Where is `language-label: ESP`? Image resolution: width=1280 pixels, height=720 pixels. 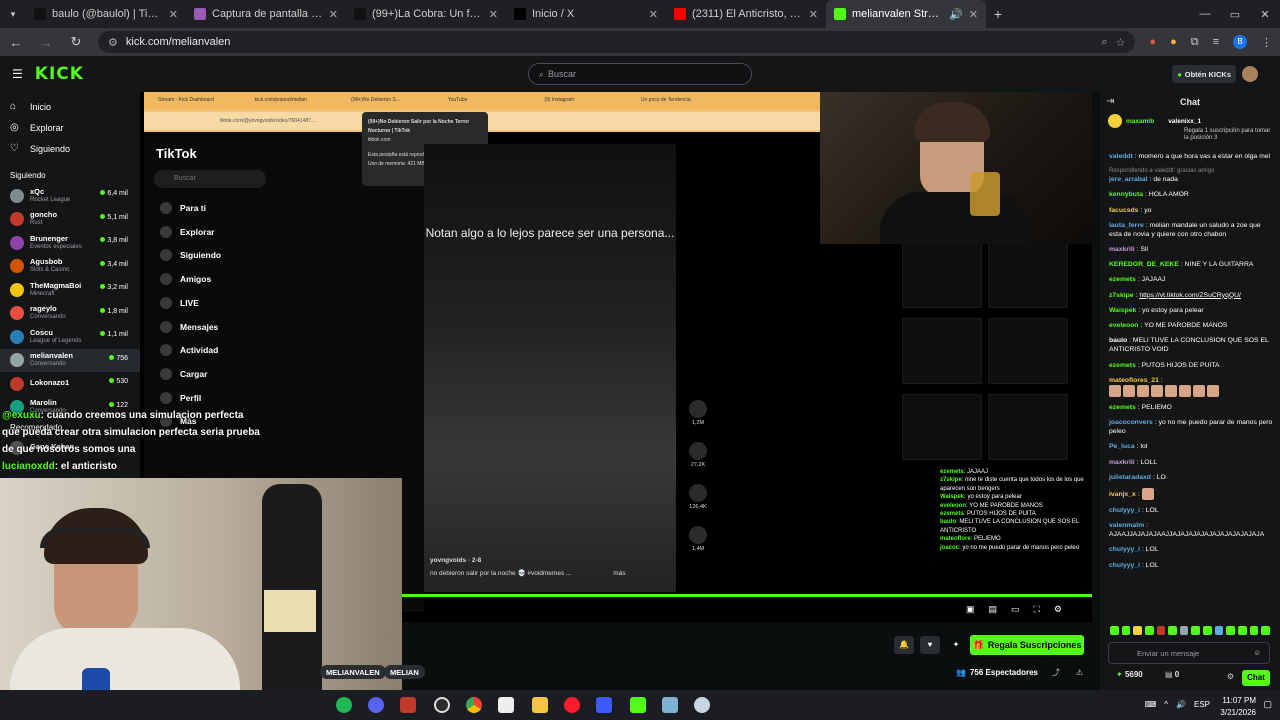
language-label: ESP is located at coordinates (1202, 704).